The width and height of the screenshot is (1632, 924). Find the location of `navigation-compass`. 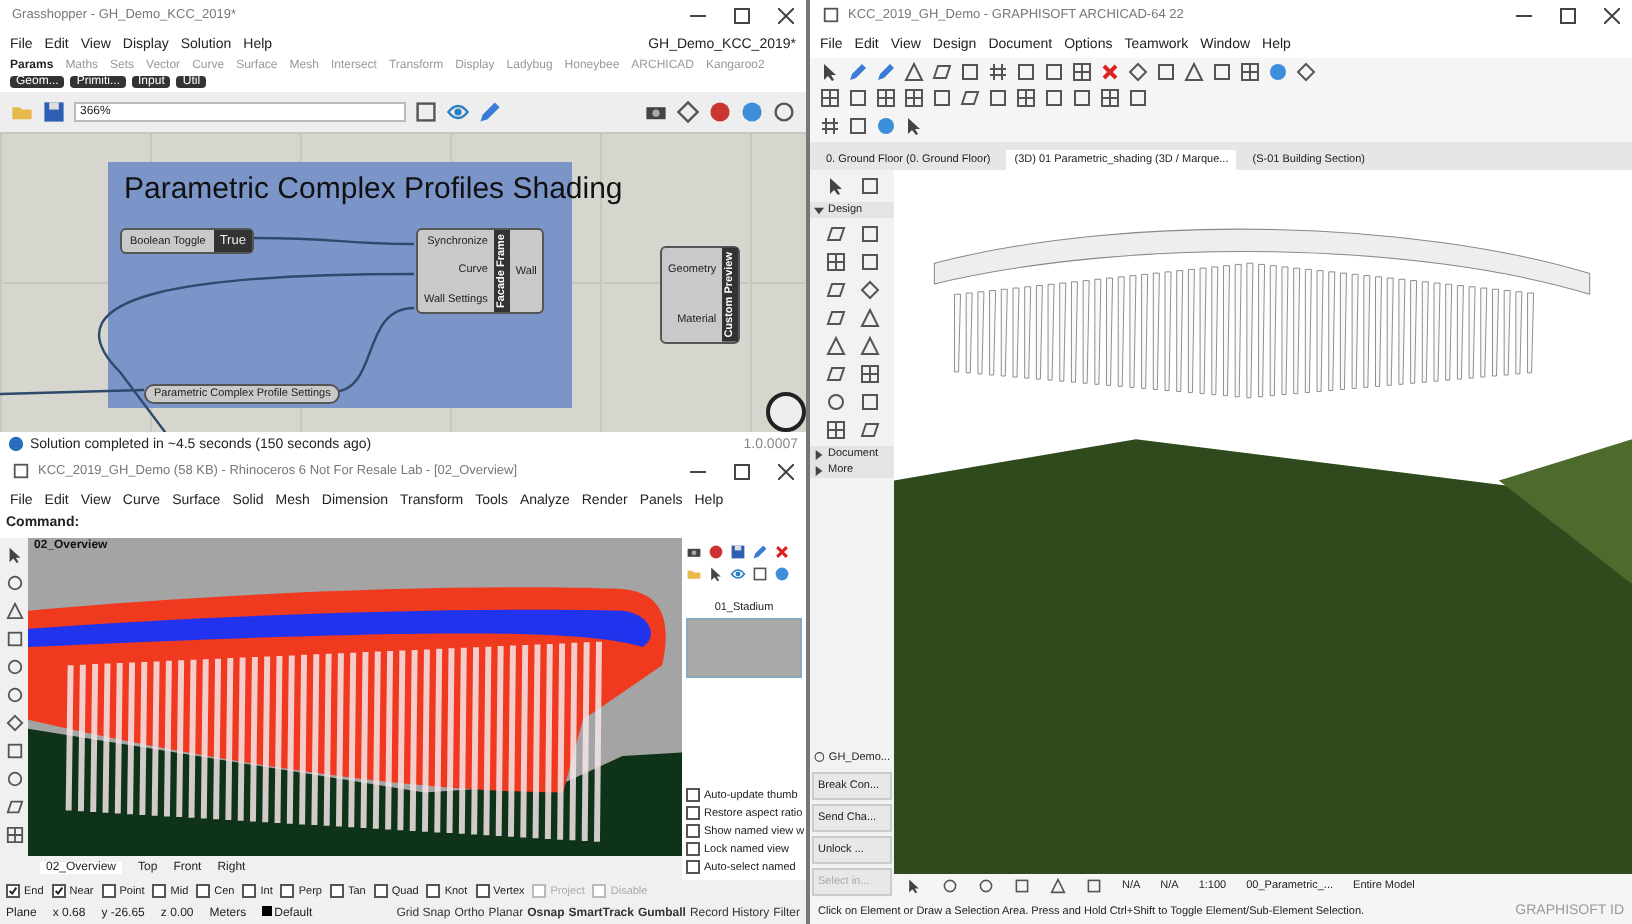

navigation-compass is located at coordinates (786, 412).